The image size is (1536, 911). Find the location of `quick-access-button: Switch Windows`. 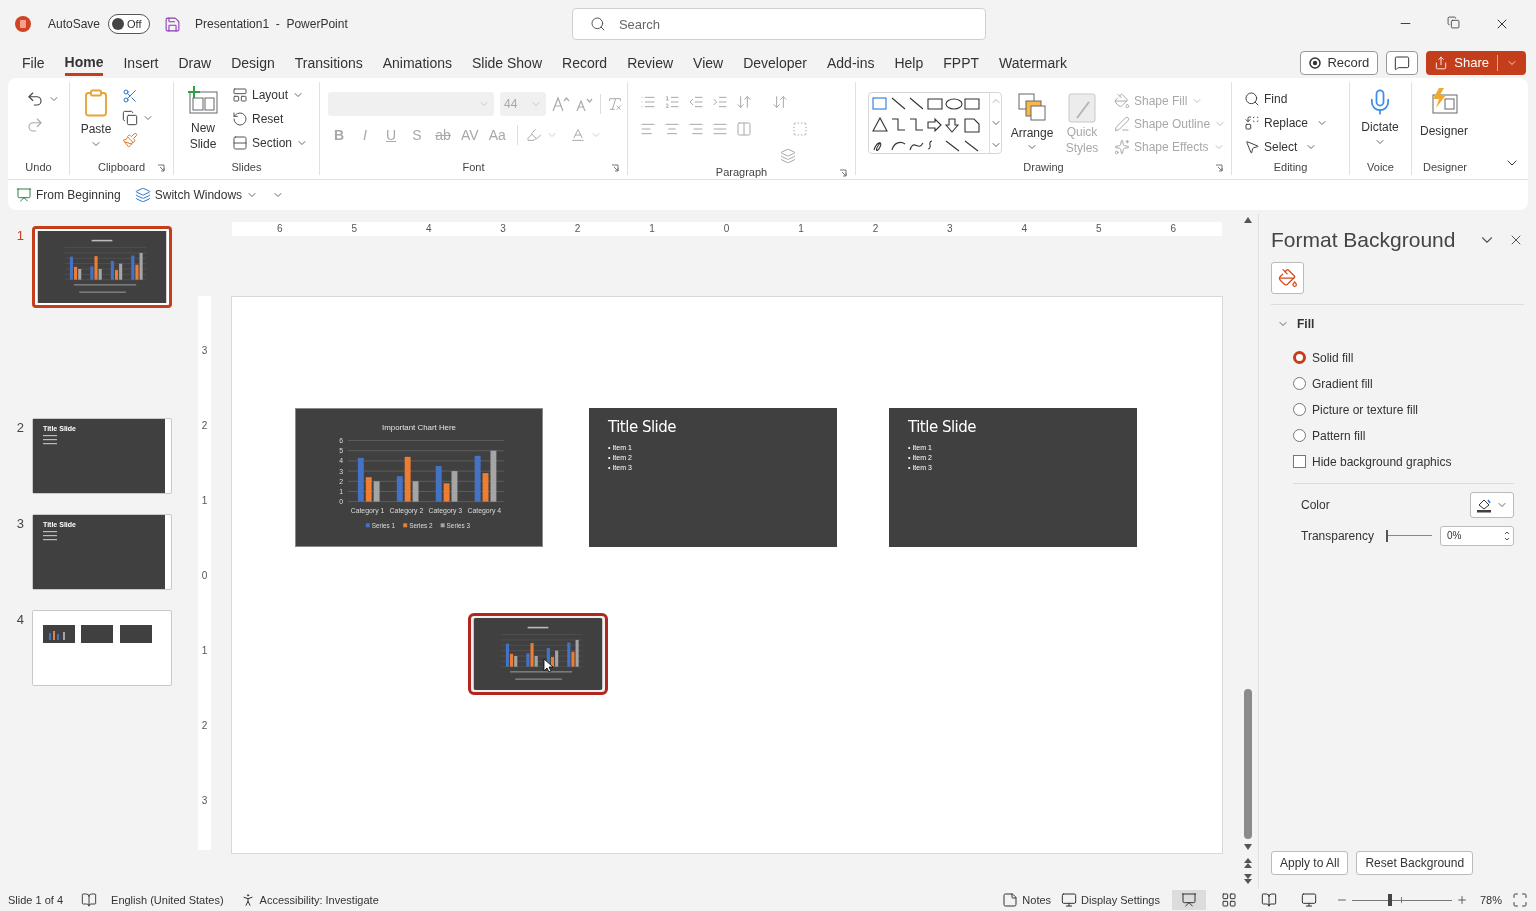

quick-access-button: Switch Windows is located at coordinates (196, 195).